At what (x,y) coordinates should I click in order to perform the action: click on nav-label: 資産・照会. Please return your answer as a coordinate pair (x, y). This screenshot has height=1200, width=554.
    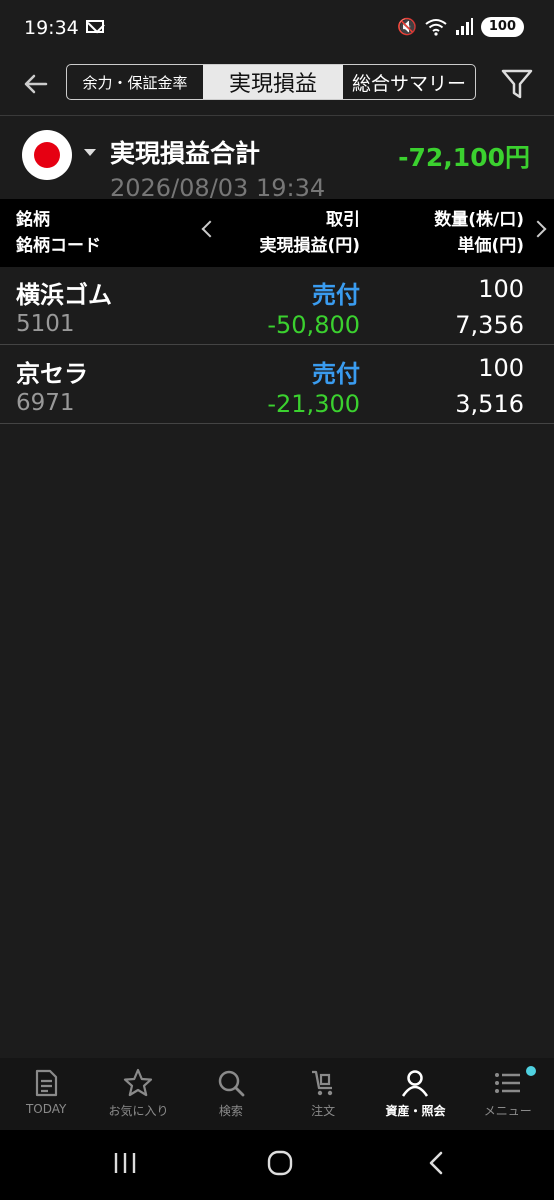
    Looking at the image, I should click on (415, 1111).